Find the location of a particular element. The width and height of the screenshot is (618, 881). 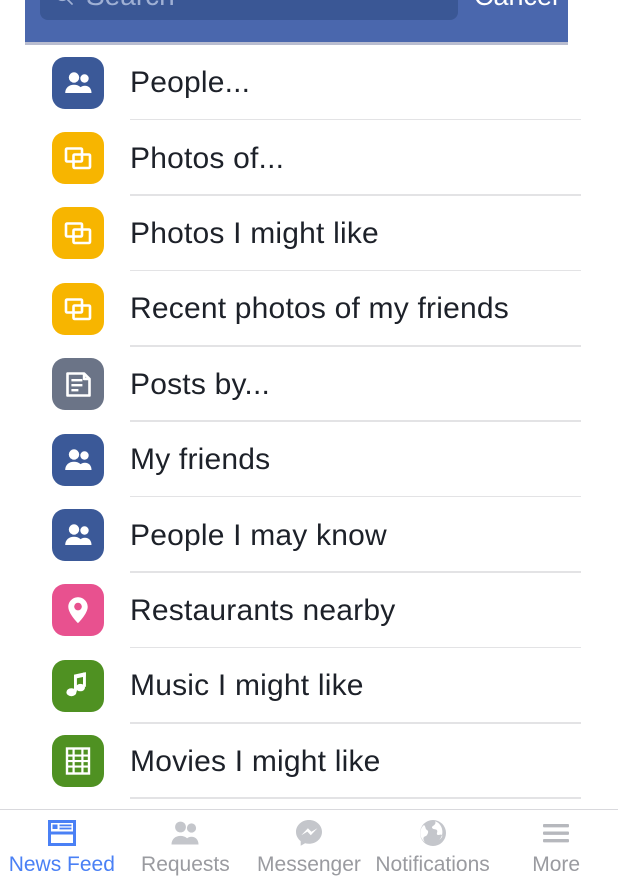

friend-requests-icon is located at coordinates (185, 833).